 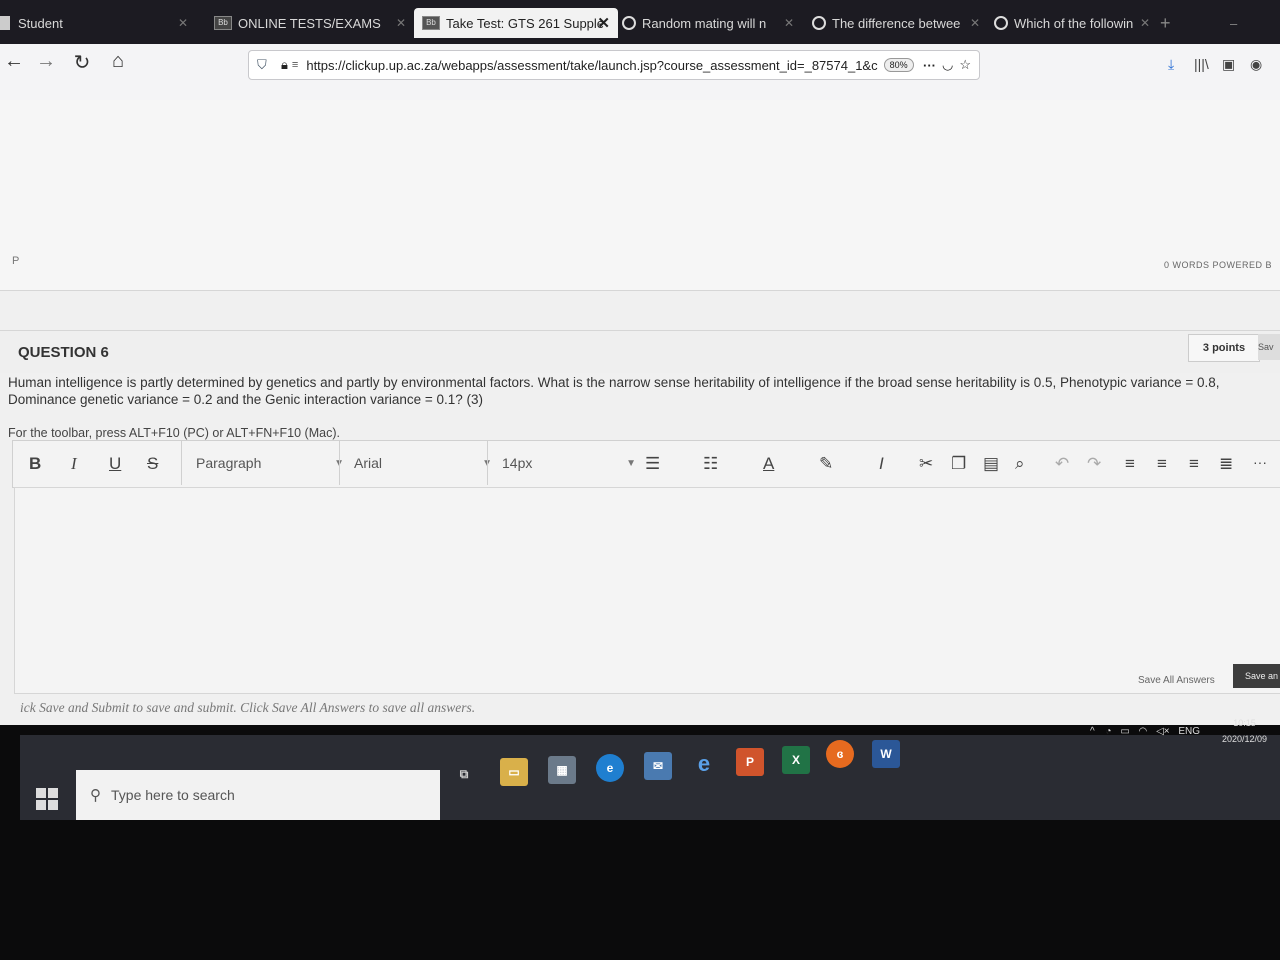 I want to click on text-color-icon: A, so click(x=768, y=464).